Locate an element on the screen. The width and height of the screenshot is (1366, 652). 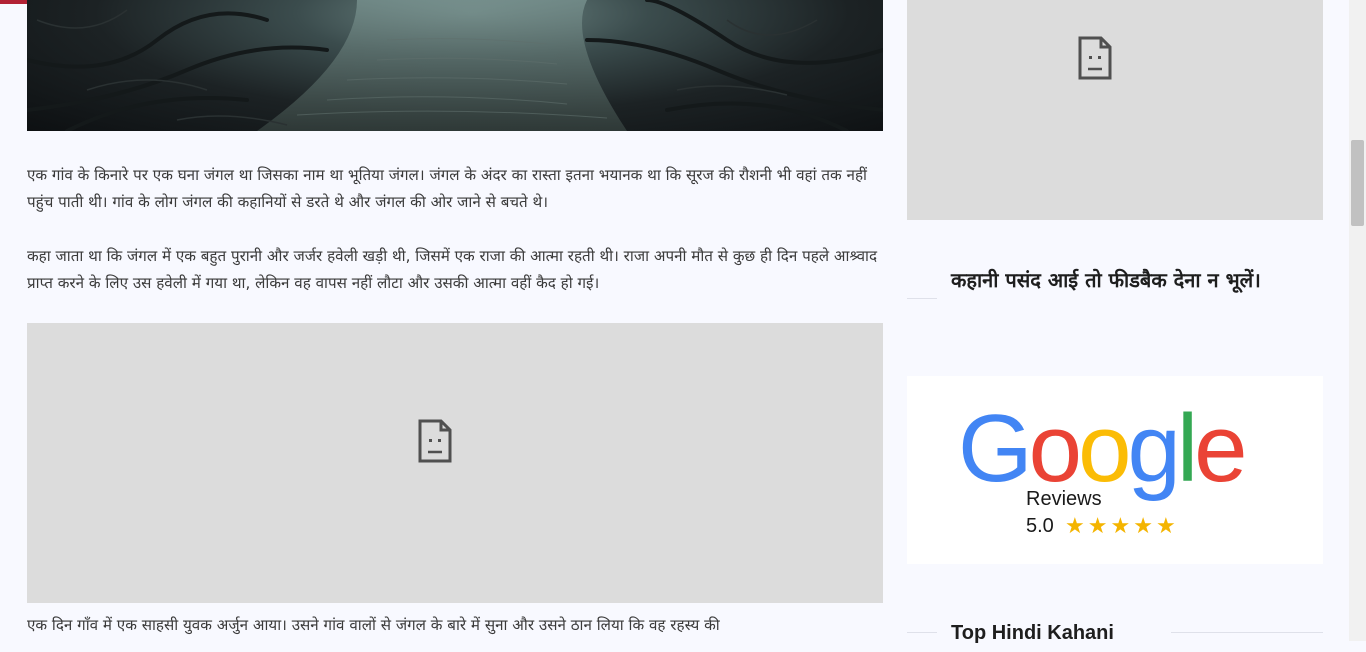
google-reviews-badge: Google Reviews 5.0 ★★★★★ is located at coordinates (1115, 470).